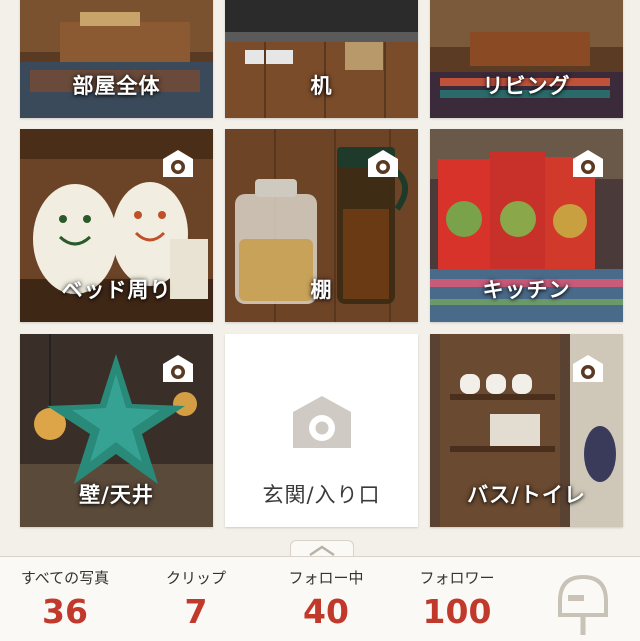 This screenshot has width=640, height=641. Describe the element at coordinates (321, 225) in the screenshot. I see `tile-shelf: 棚` at that location.